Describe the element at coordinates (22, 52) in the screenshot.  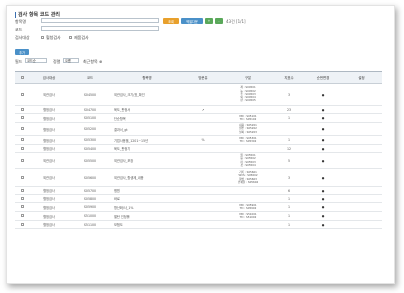
I see `new-button: 추가` at that location.